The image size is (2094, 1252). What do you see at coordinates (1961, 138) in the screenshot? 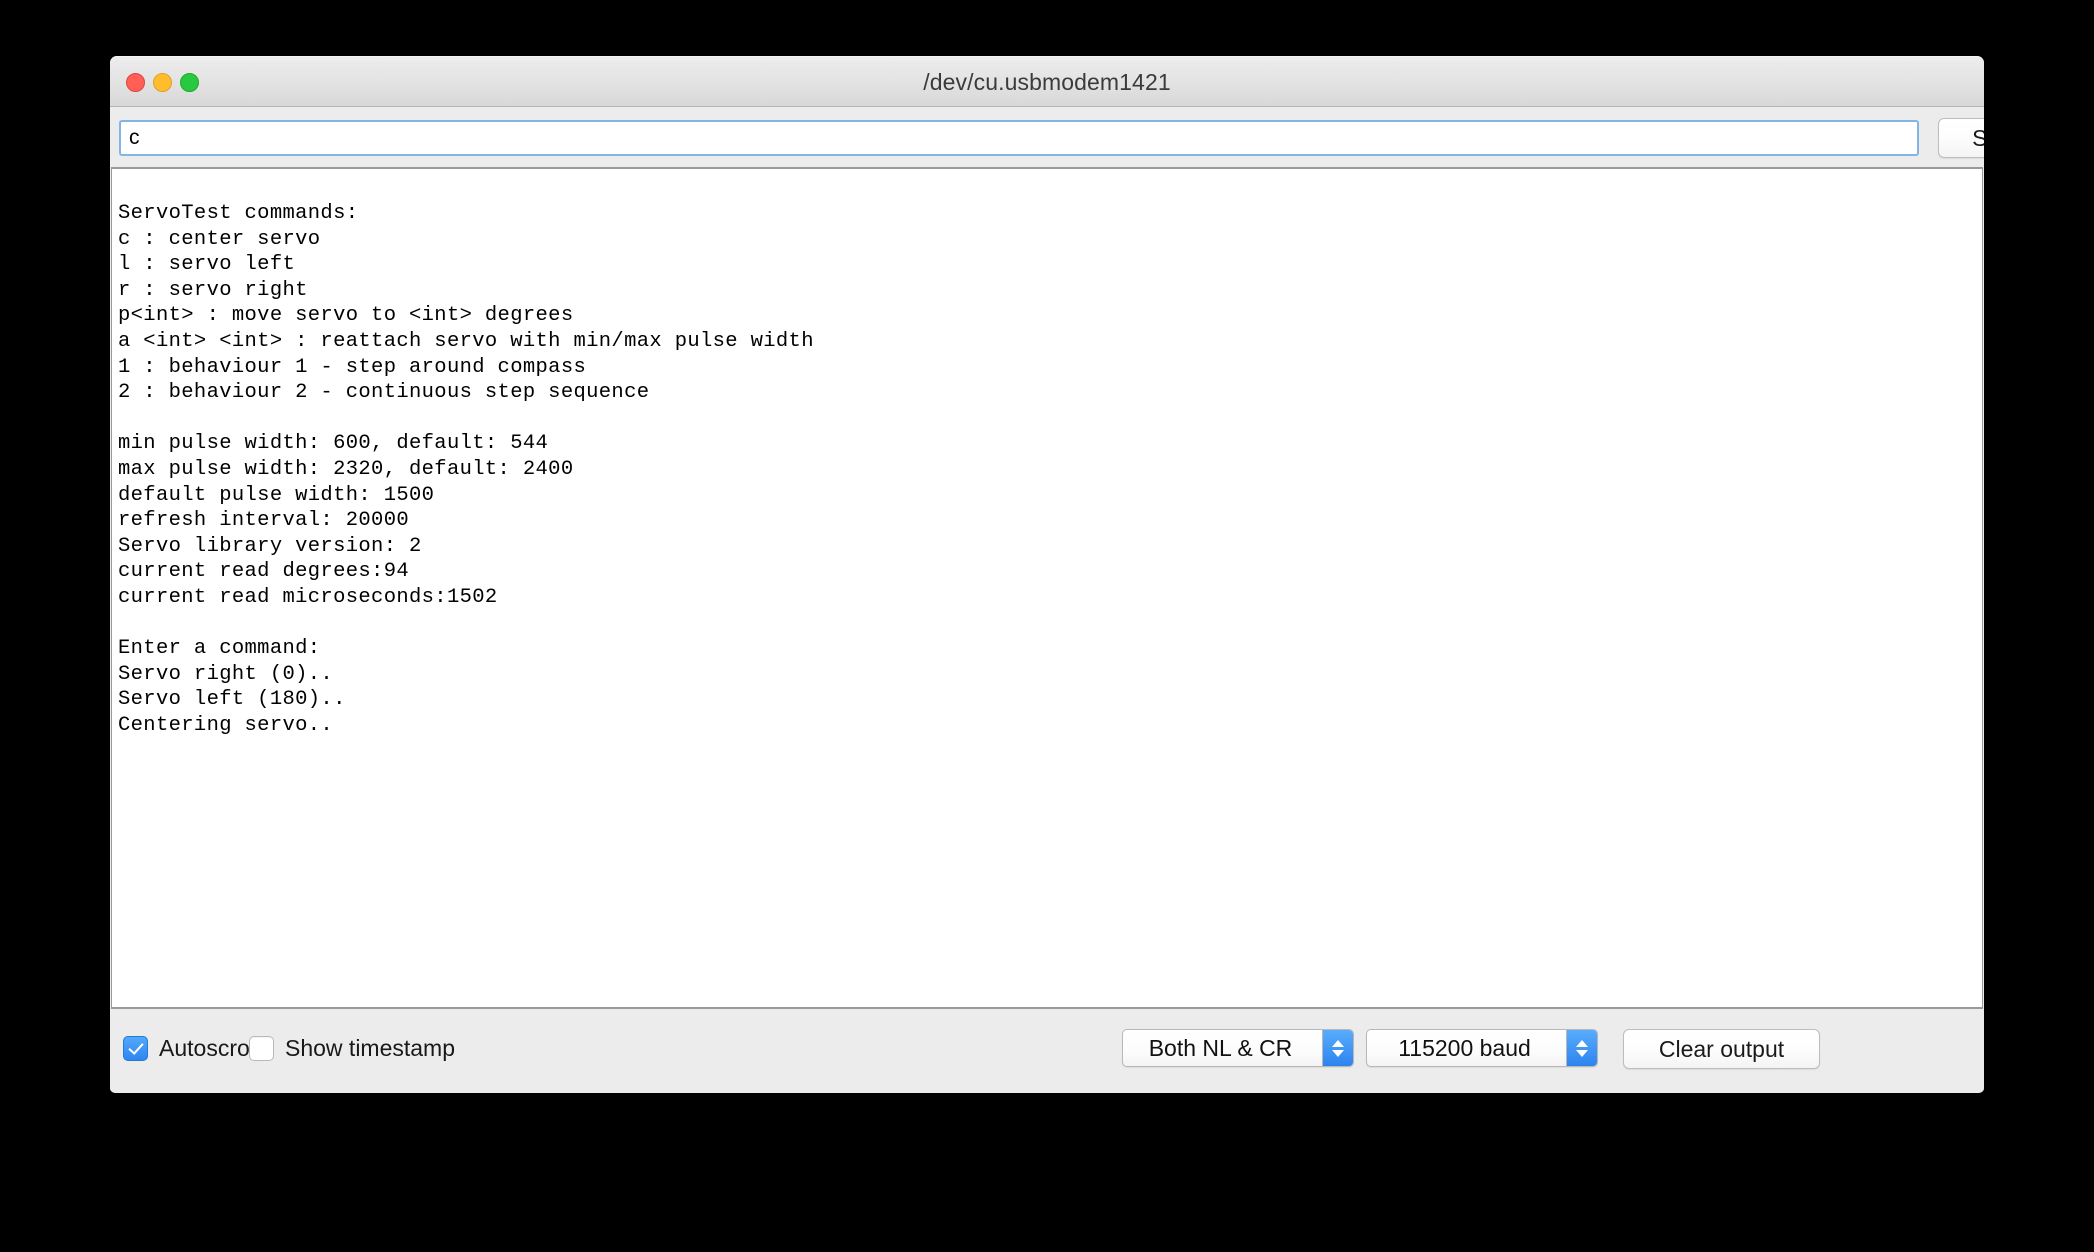
I see `send-button: Send` at bounding box center [1961, 138].